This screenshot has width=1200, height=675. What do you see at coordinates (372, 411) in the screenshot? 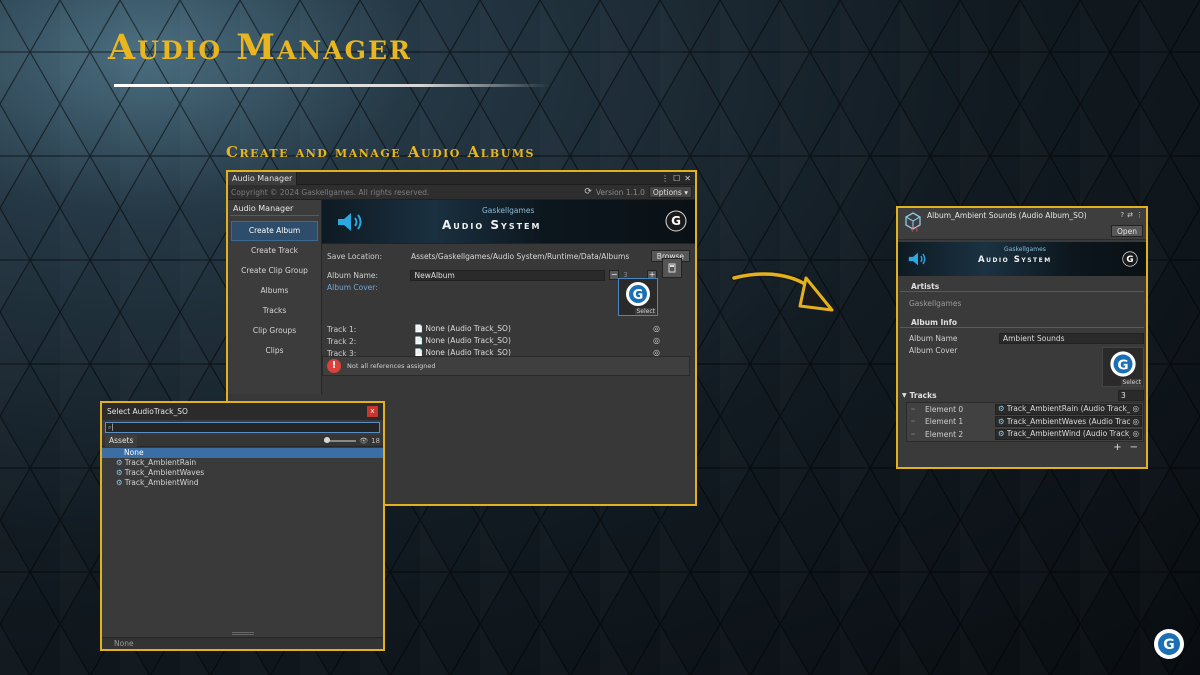
I see `close-button: x` at bounding box center [372, 411].